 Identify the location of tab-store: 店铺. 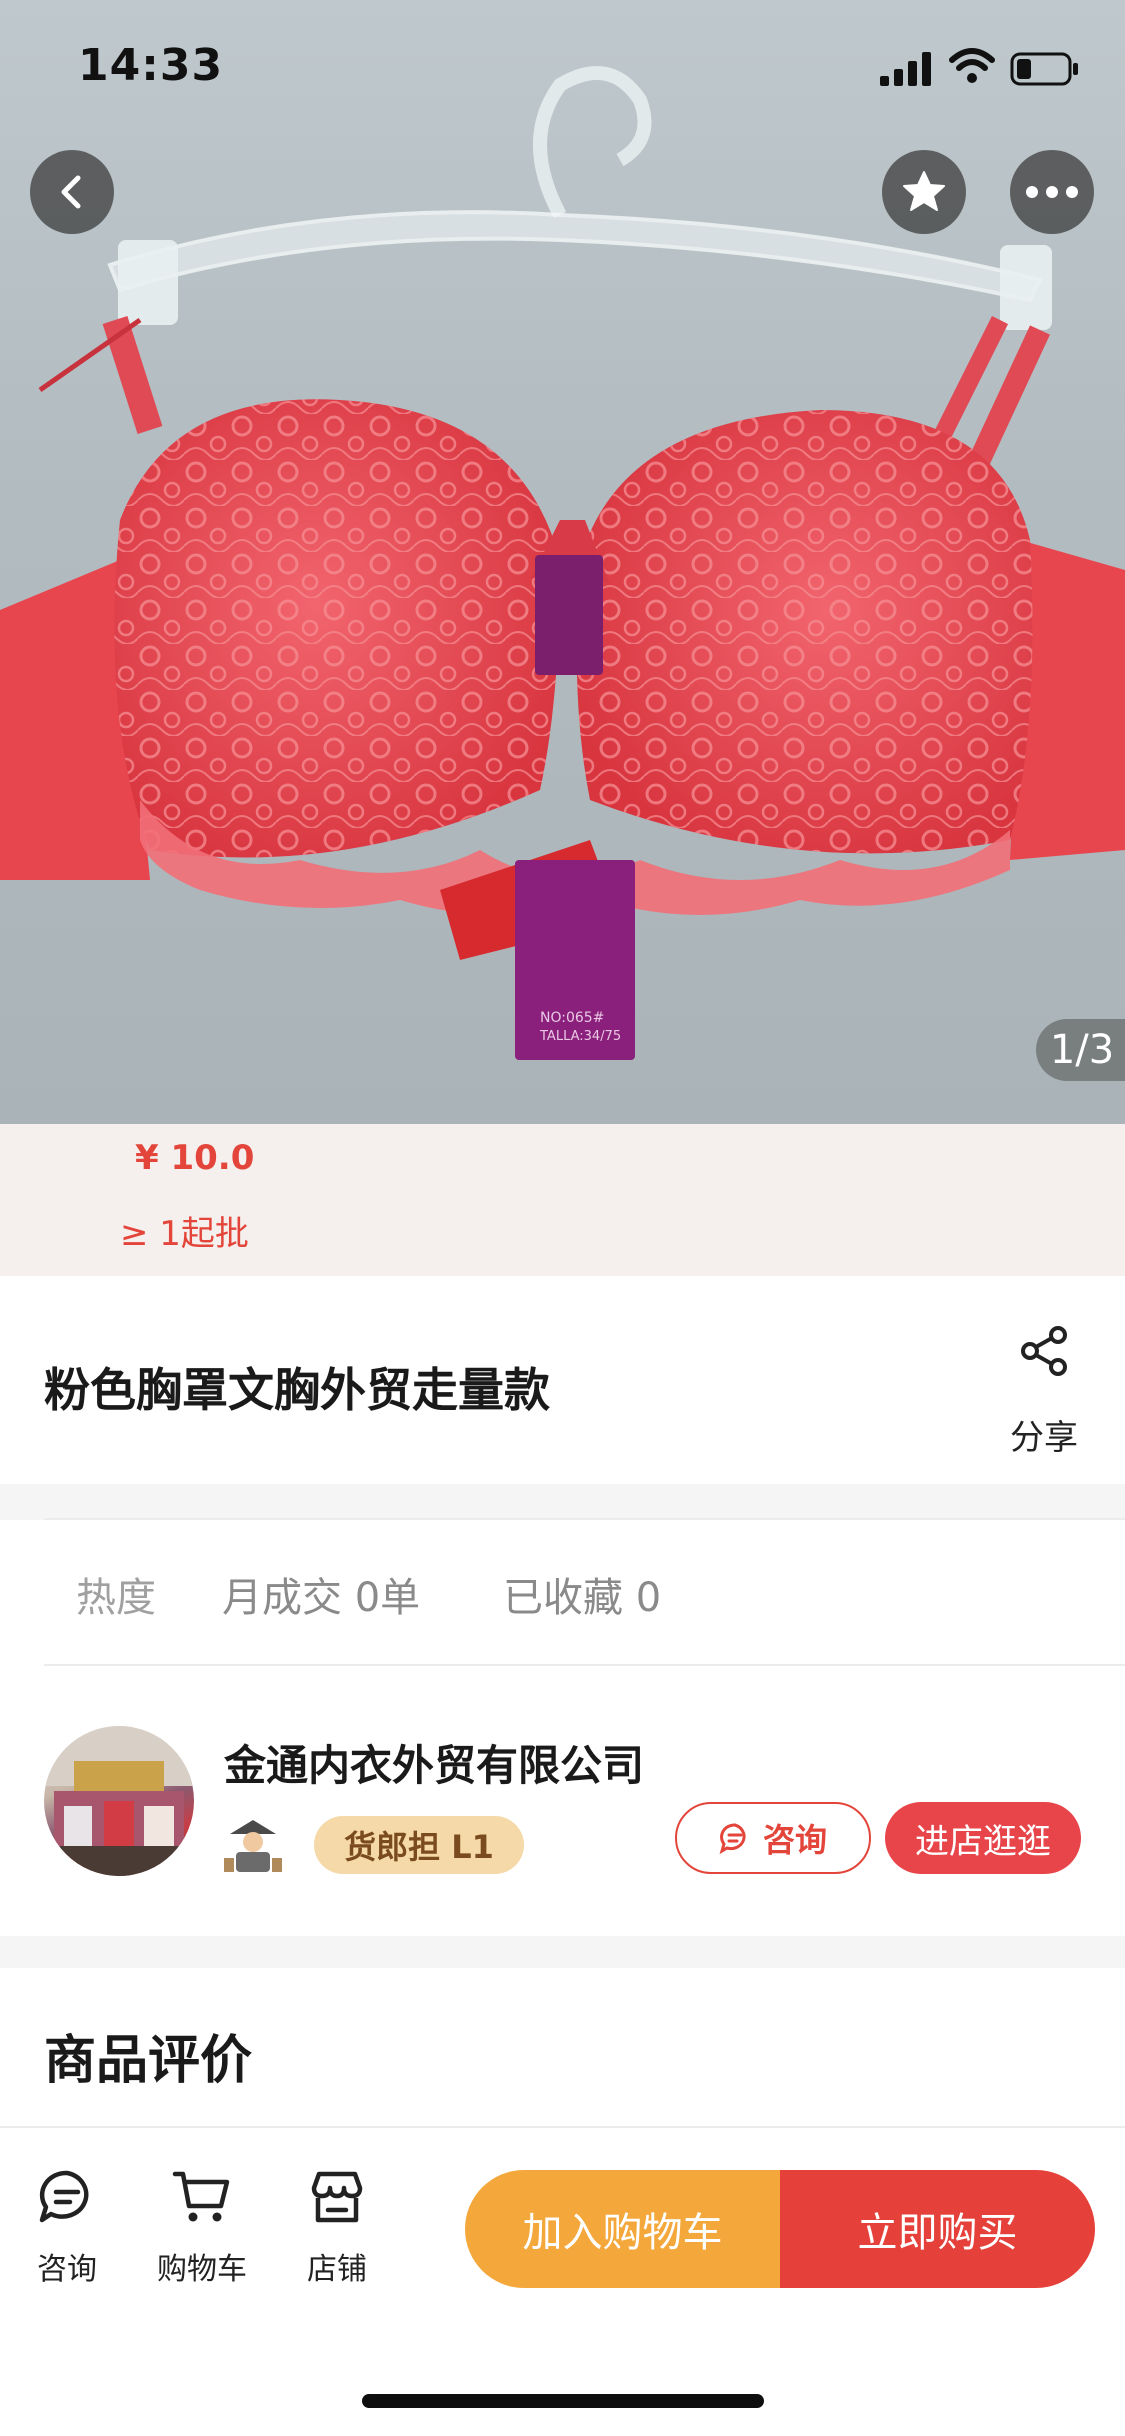
(337, 2227).